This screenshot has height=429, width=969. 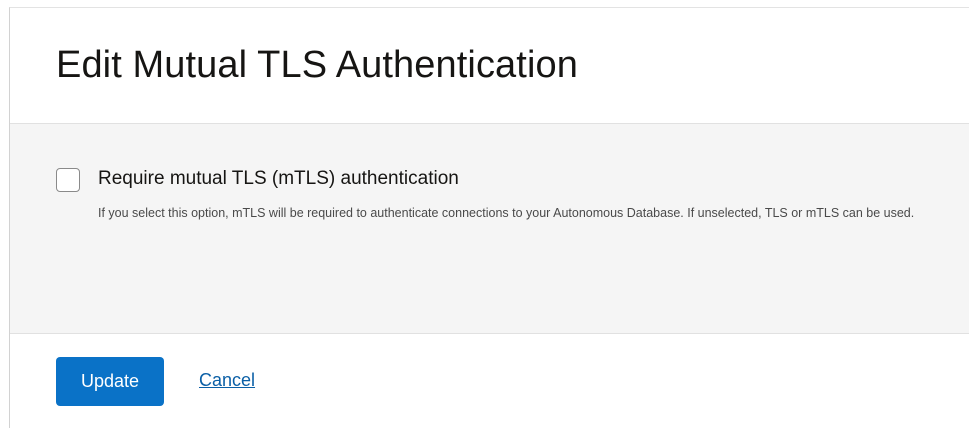 What do you see at coordinates (227, 380) in the screenshot?
I see `cancel-link: Cancel` at bounding box center [227, 380].